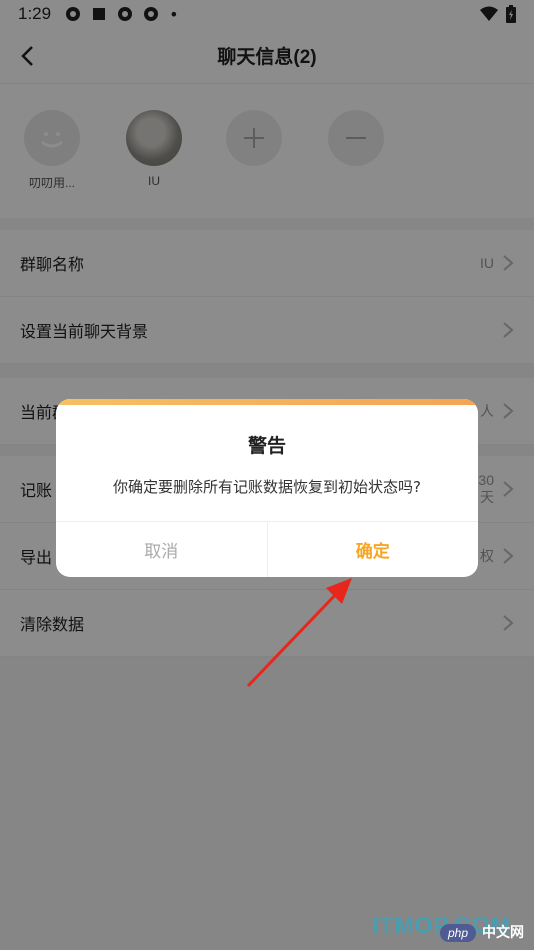 This screenshot has width=534, height=950. I want to click on warning-dialog: 警告 你确定要删除所有记账数据恢复到初始状态吗? 取消 确定, so click(267, 488).